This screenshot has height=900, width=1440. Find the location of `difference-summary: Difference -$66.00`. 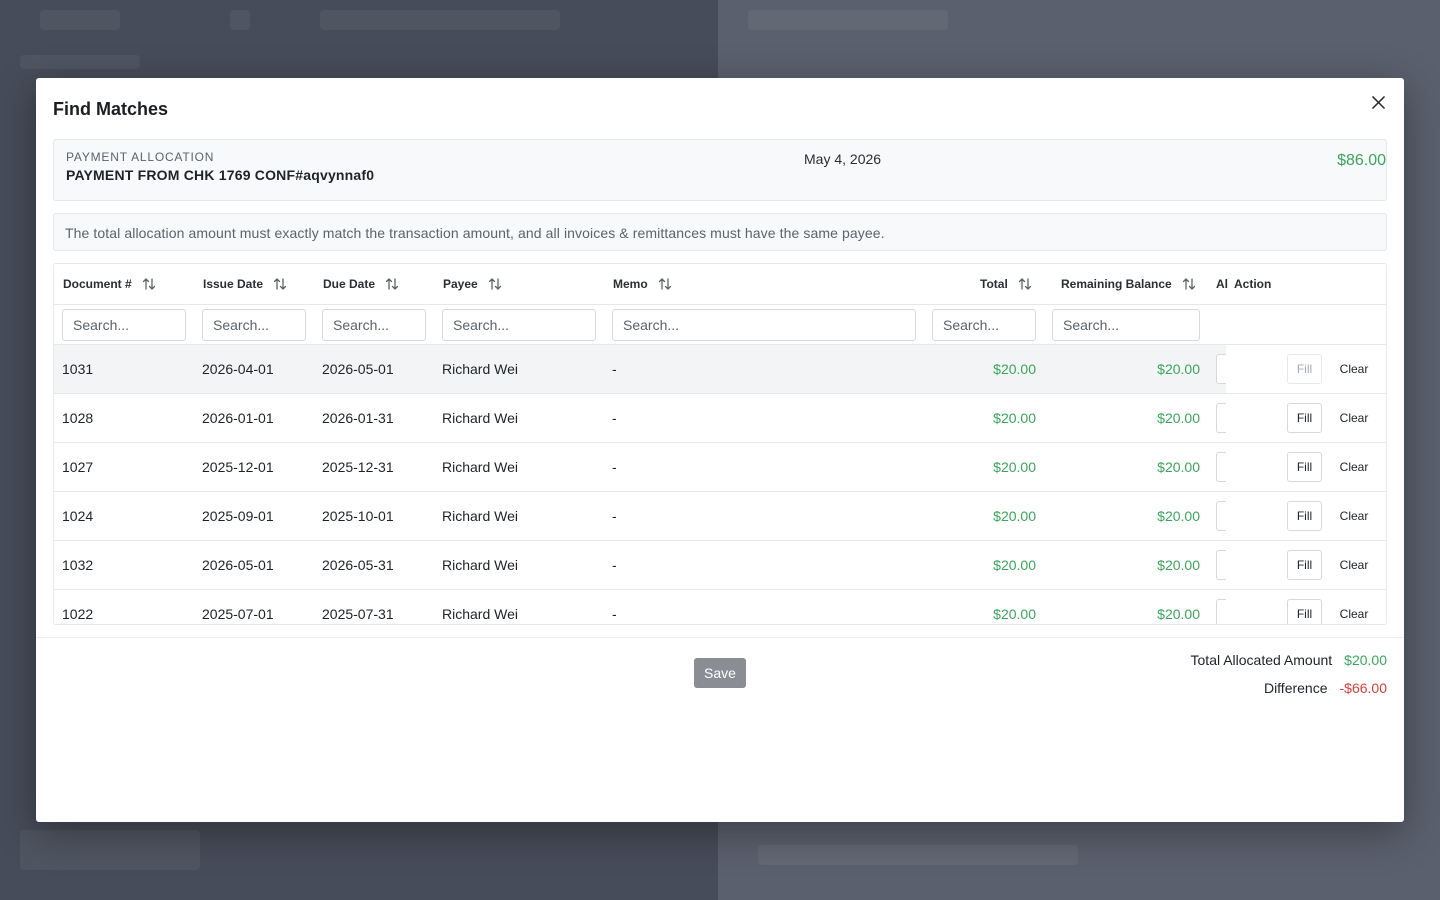

difference-summary: Difference -$66.00 is located at coordinates (1325, 688).